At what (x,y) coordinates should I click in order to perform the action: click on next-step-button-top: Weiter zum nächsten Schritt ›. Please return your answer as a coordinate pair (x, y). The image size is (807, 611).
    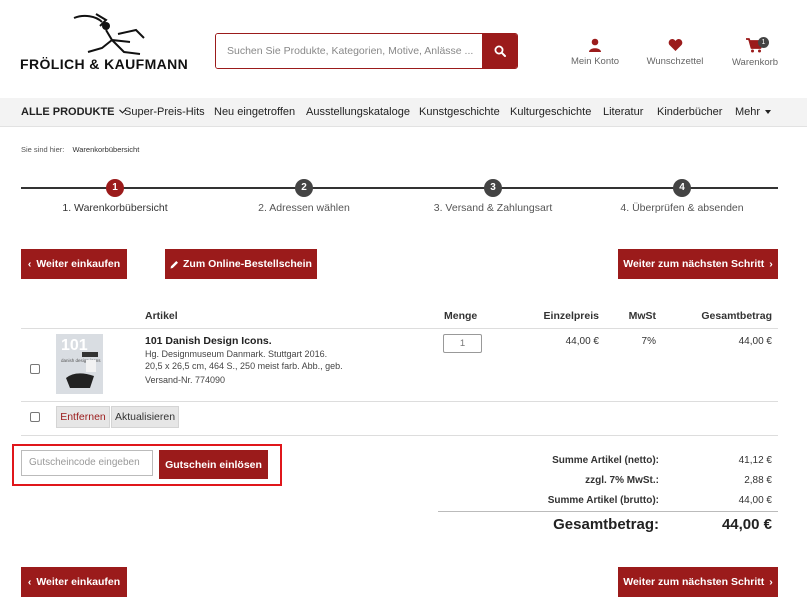
    Looking at the image, I should click on (698, 264).